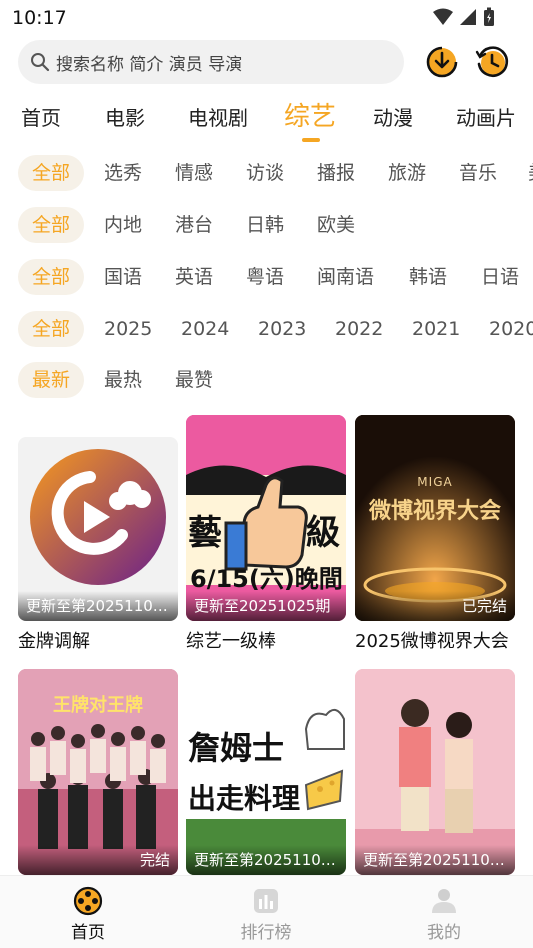  I want to click on filter-chip: 日韩, so click(265, 225).